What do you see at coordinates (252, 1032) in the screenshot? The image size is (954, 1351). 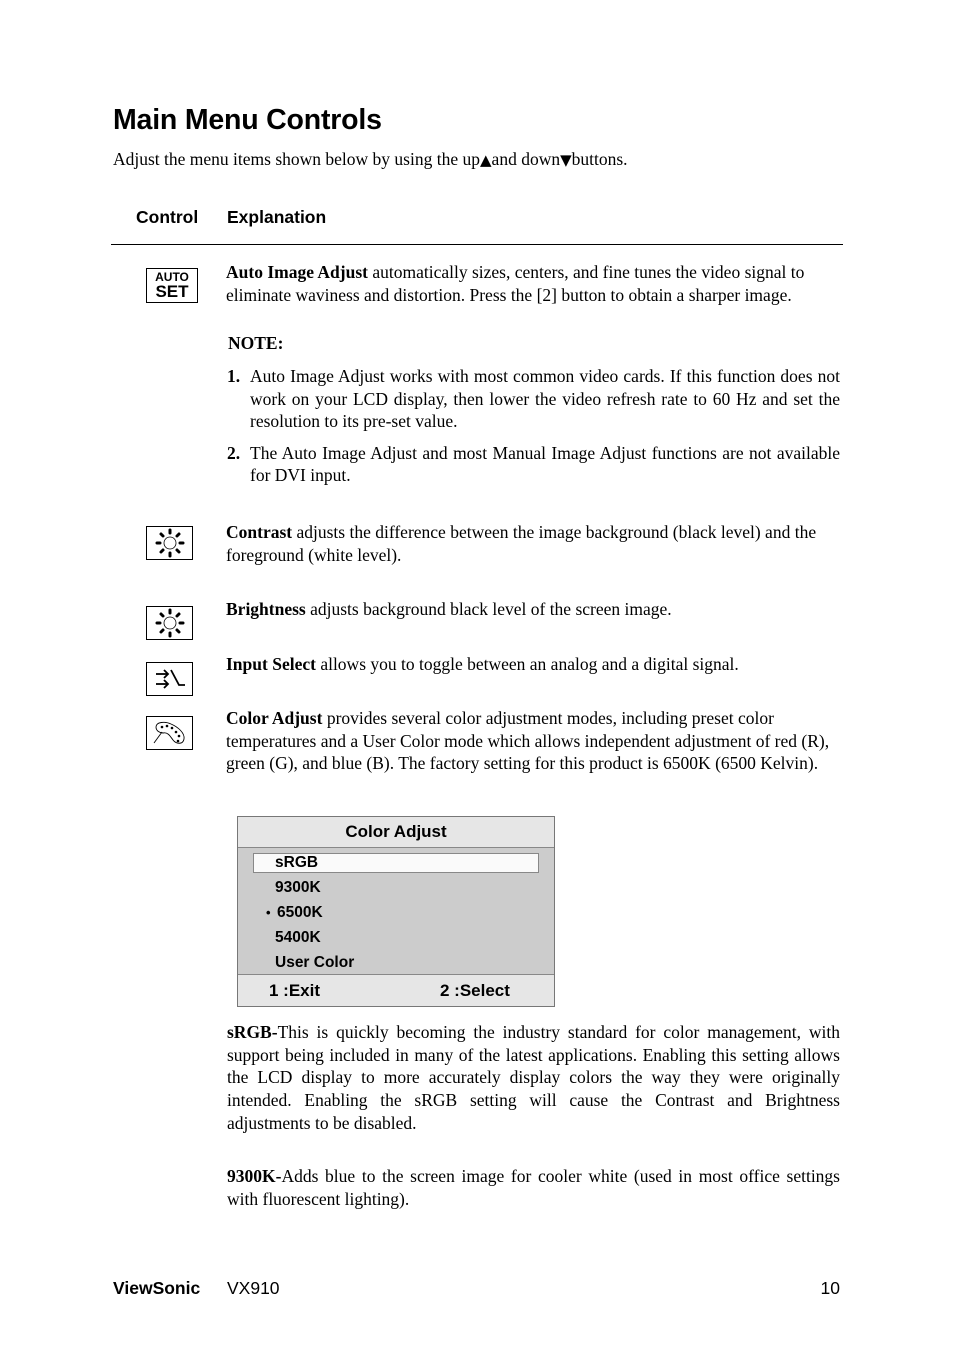 I see `srgb-term: sRGB-` at bounding box center [252, 1032].